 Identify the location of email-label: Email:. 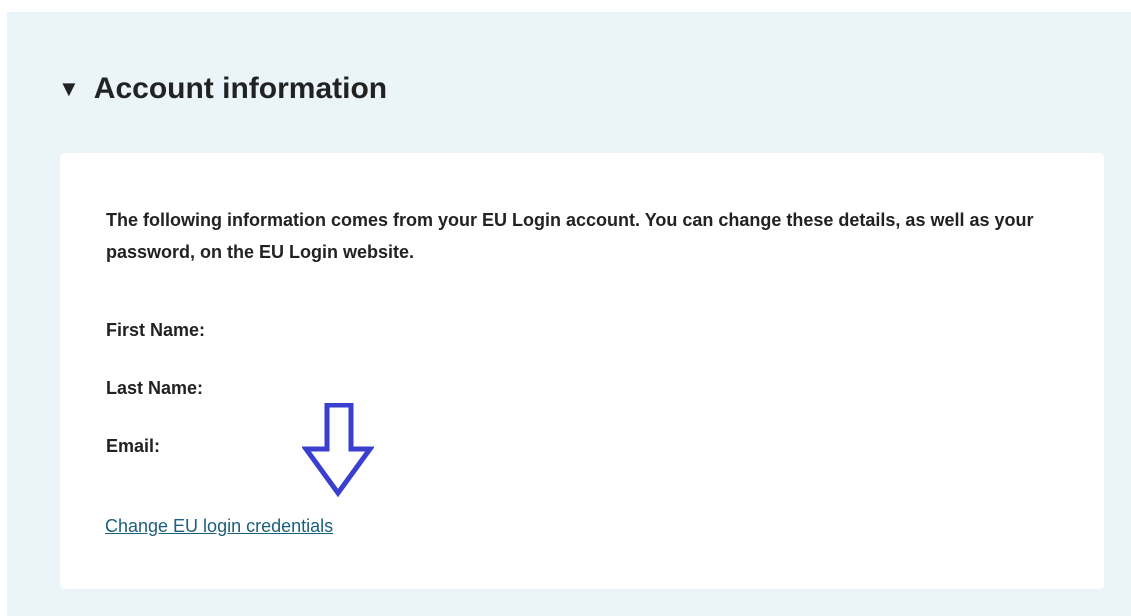
(133, 446).